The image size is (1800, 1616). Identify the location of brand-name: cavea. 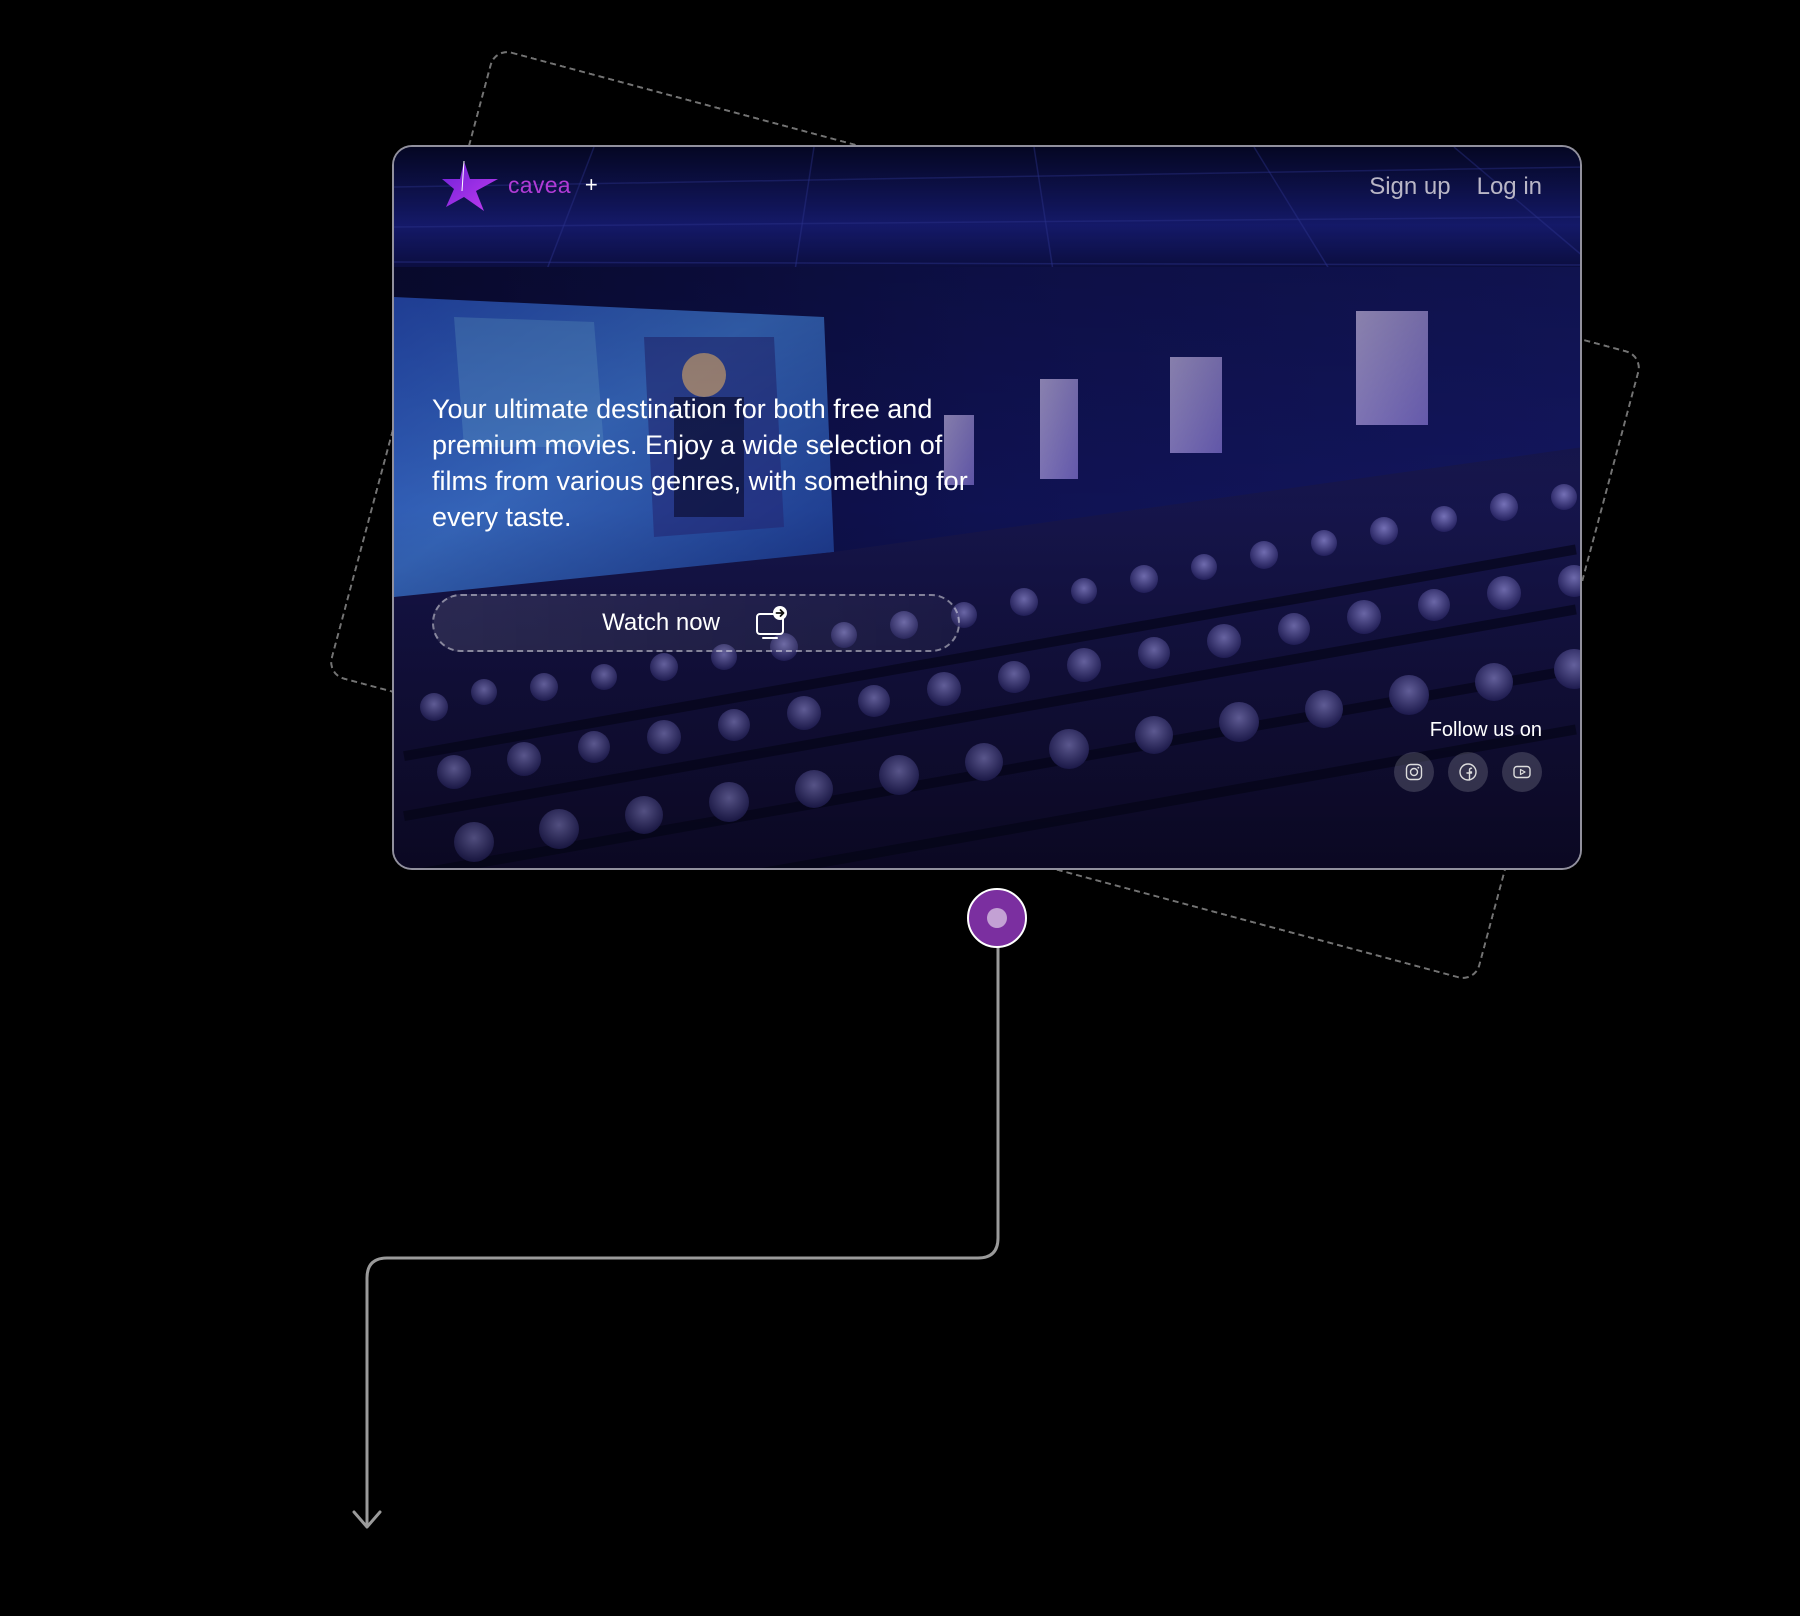
(539, 184).